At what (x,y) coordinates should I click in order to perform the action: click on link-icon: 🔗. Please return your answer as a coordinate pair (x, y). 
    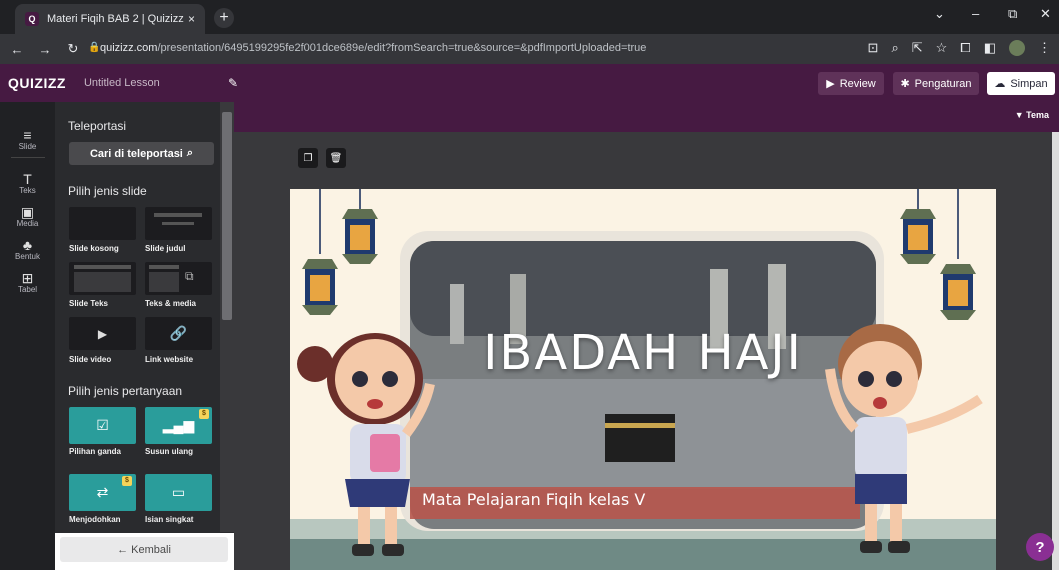
    Looking at the image, I should click on (178, 333).